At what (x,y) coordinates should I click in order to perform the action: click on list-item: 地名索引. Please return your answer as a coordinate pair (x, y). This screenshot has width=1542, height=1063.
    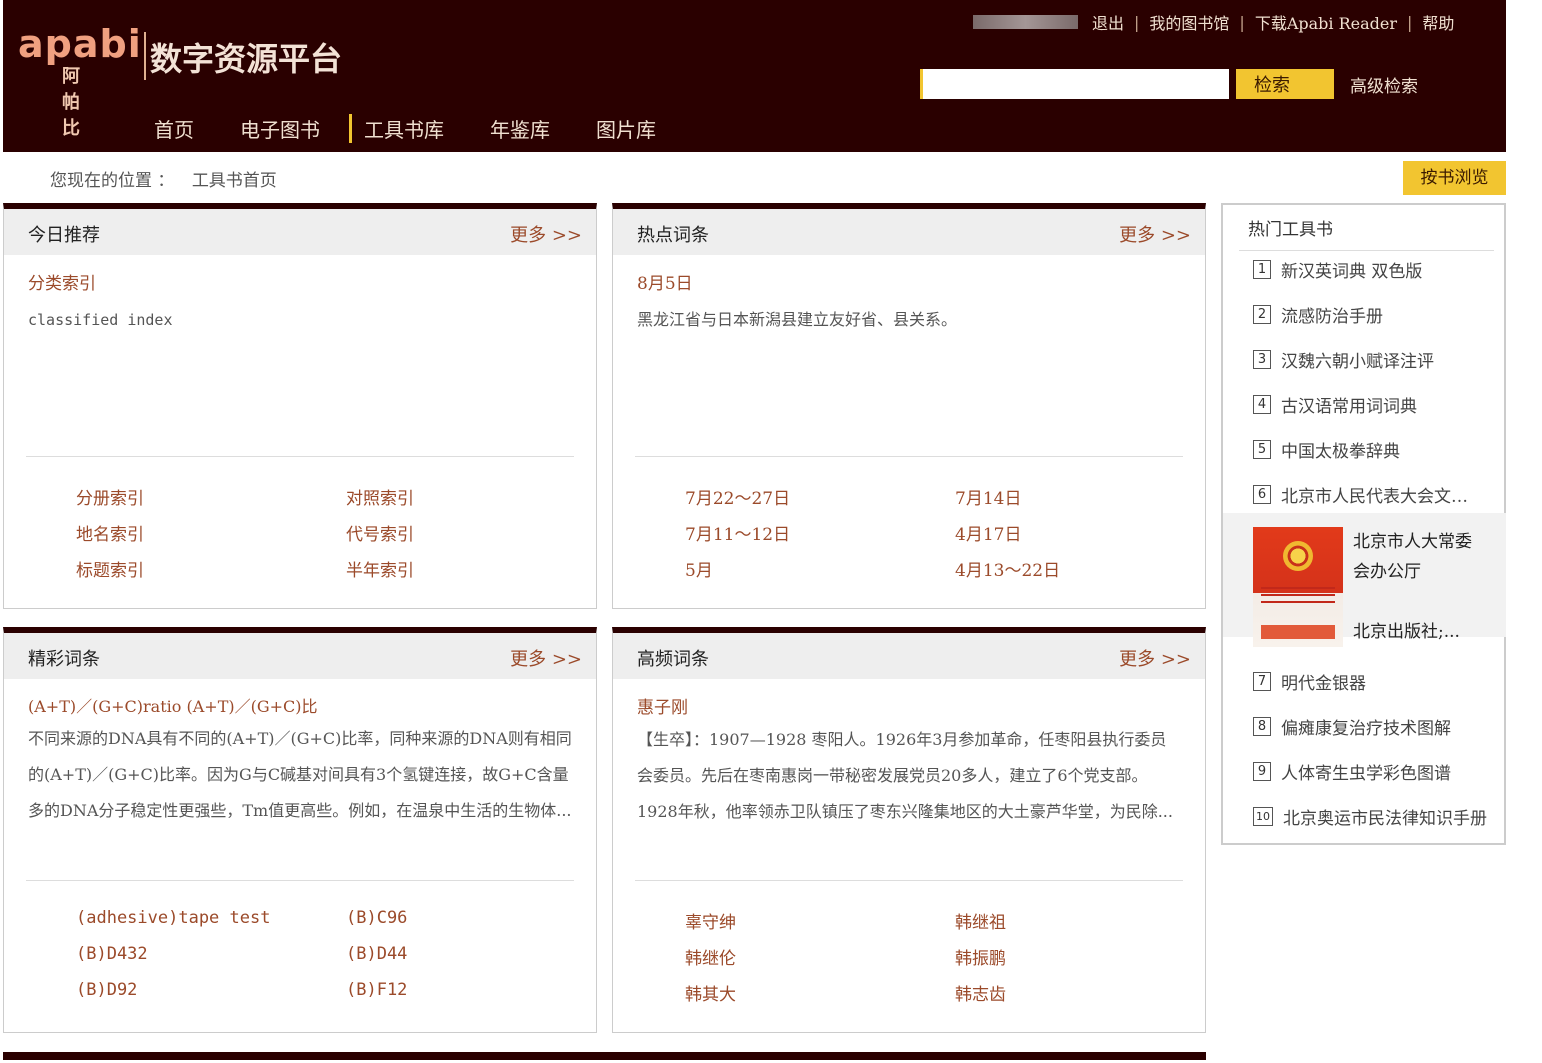
    Looking at the image, I should click on (211, 532).